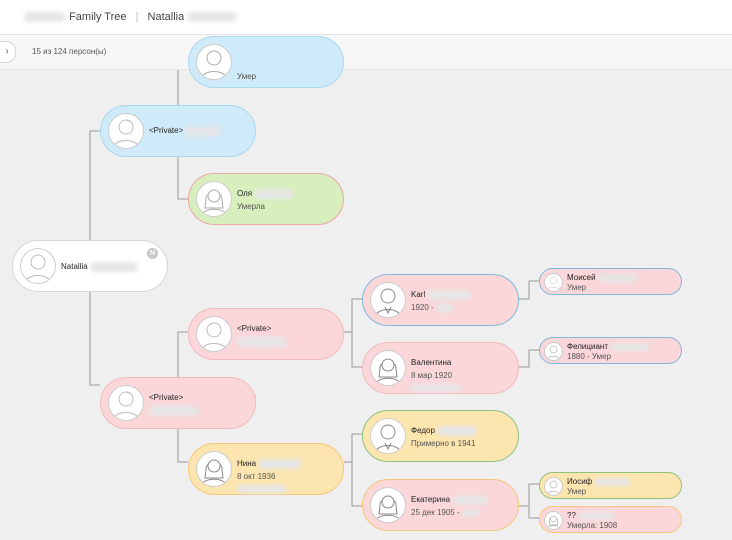  I want to click on person-name-text: Нина, so click(247, 464).